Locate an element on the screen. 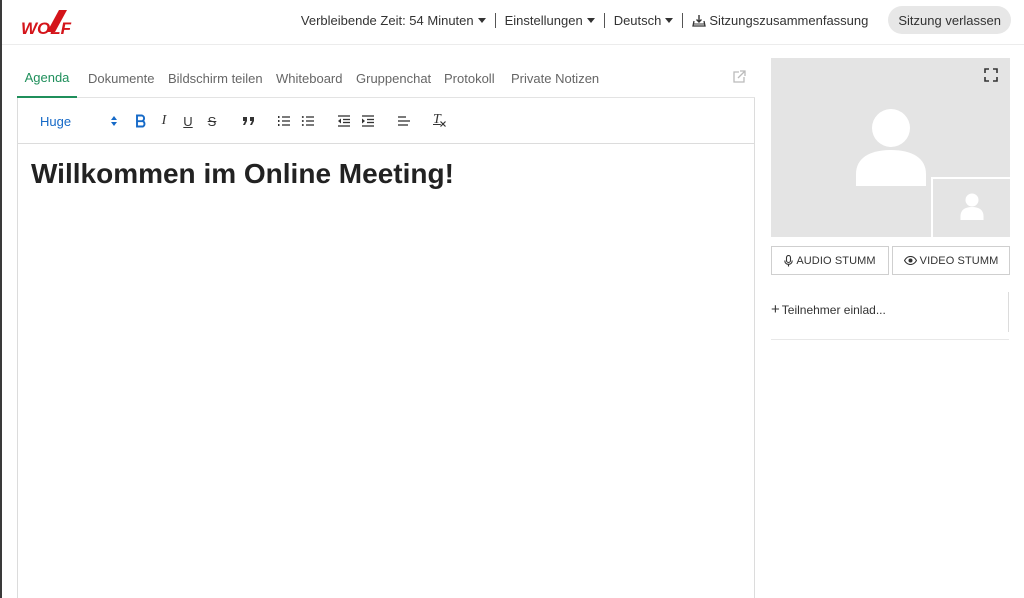  ordered-list-button is located at coordinates (284, 121).